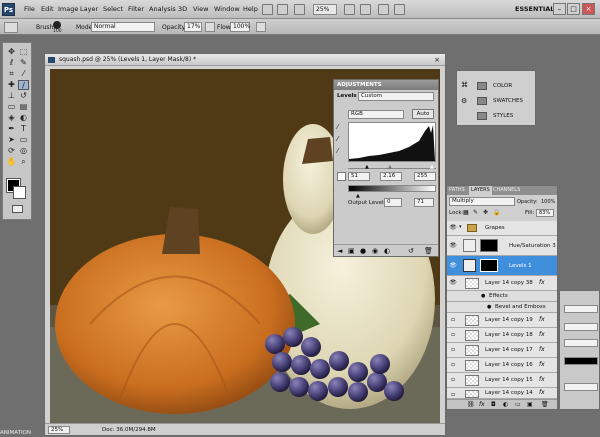 The height and width of the screenshot is (437, 600). What do you see at coordinates (23, 52) in the screenshot?
I see `marquee-tool-icon: ⬚` at bounding box center [23, 52].